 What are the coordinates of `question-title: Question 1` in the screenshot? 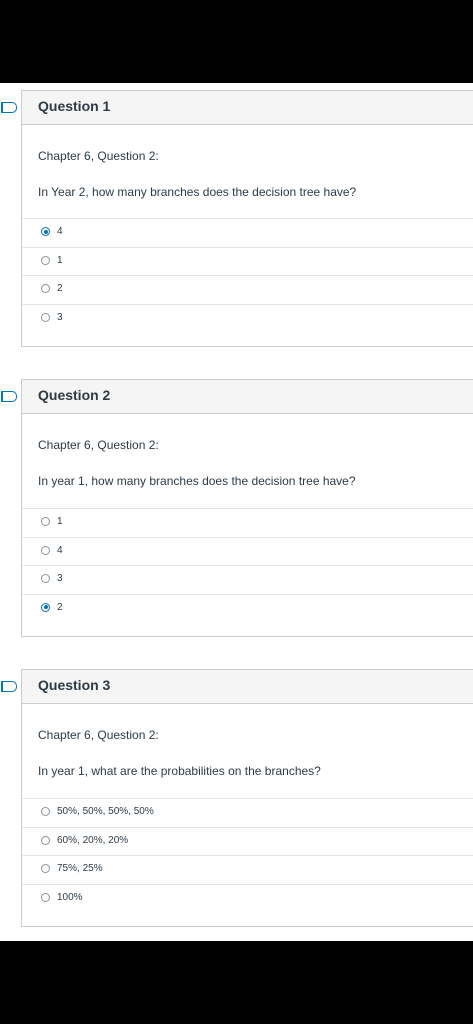 It's located at (74, 106).